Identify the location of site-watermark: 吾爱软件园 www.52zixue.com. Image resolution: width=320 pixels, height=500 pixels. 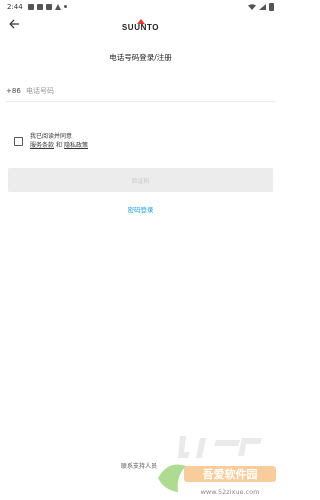
(217, 466).